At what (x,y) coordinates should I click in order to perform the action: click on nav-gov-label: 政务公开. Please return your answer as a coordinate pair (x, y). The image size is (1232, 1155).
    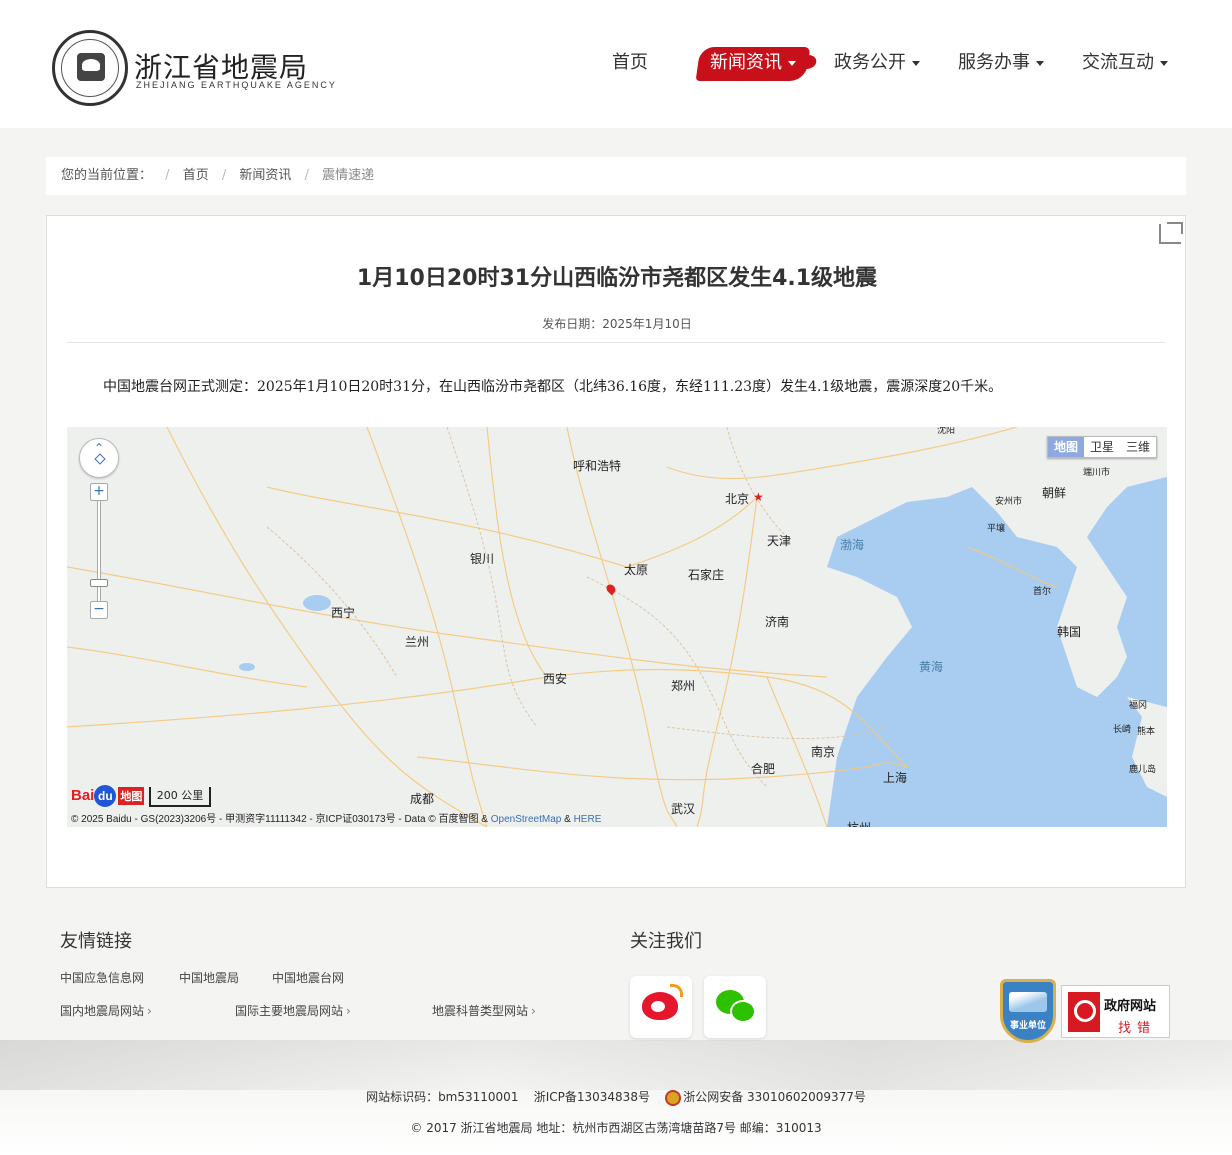
    Looking at the image, I should click on (870, 62).